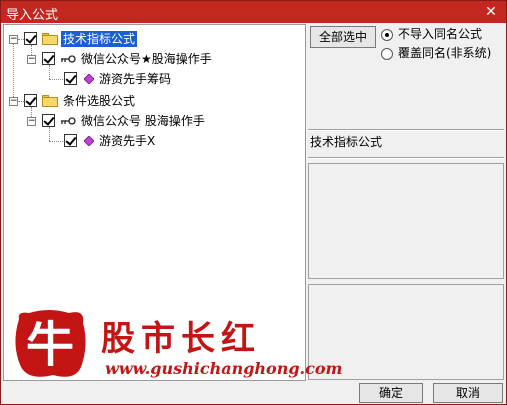 Image resolution: width=507 pixels, height=405 pixels. I want to click on tree-node-formula-chips: 游资先手筹码, so click(154, 79).